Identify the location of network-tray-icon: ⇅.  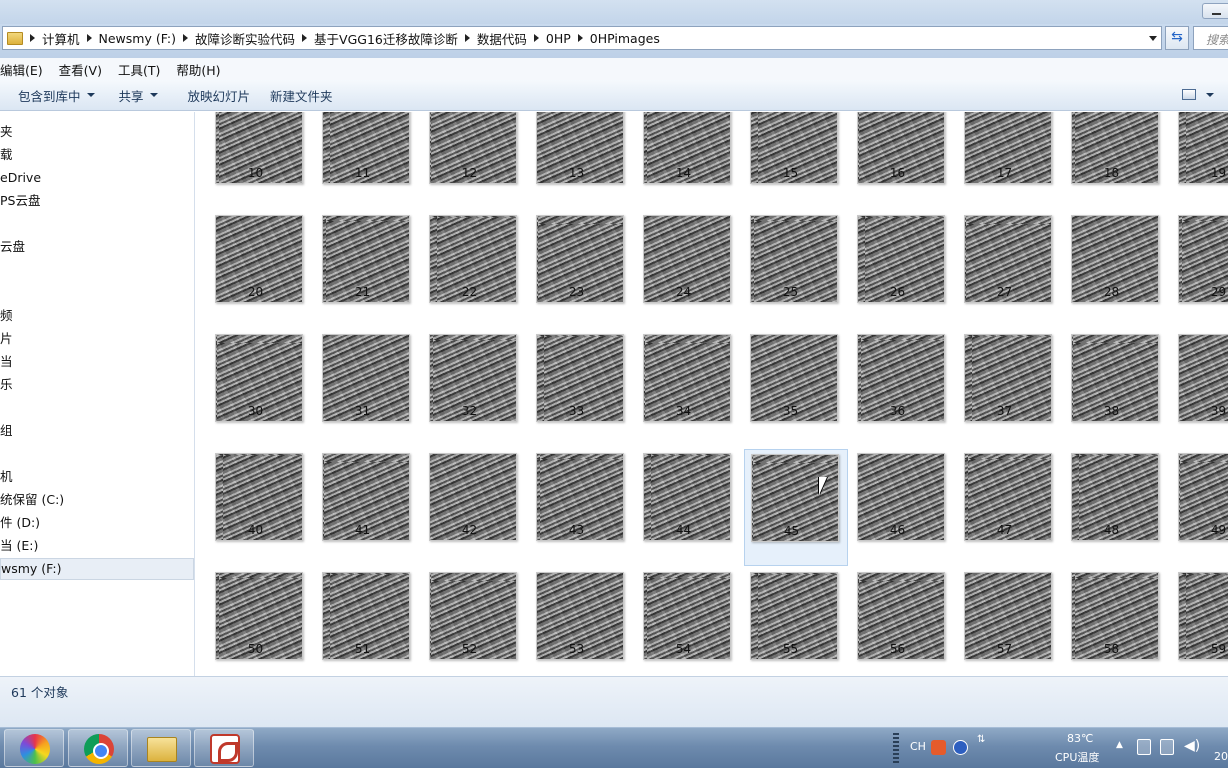
(981, 739).